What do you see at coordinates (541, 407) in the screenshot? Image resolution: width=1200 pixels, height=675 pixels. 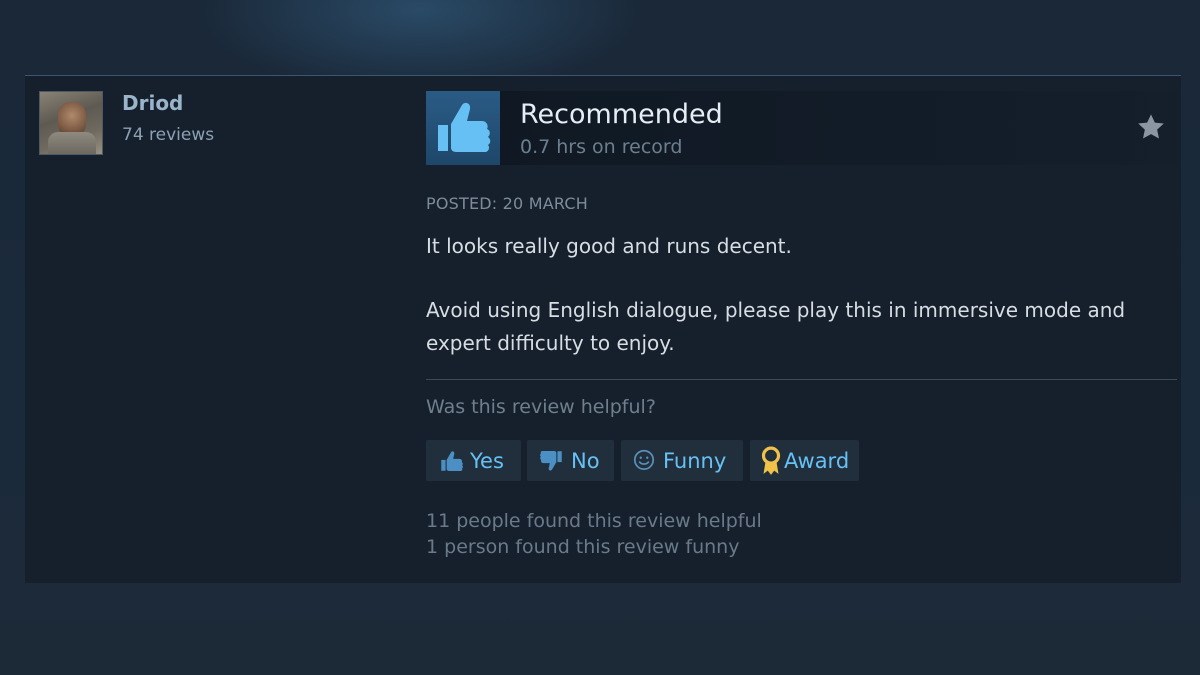 I see `helpful-question: Was this review helpful?` at bounding box center [541, 407].